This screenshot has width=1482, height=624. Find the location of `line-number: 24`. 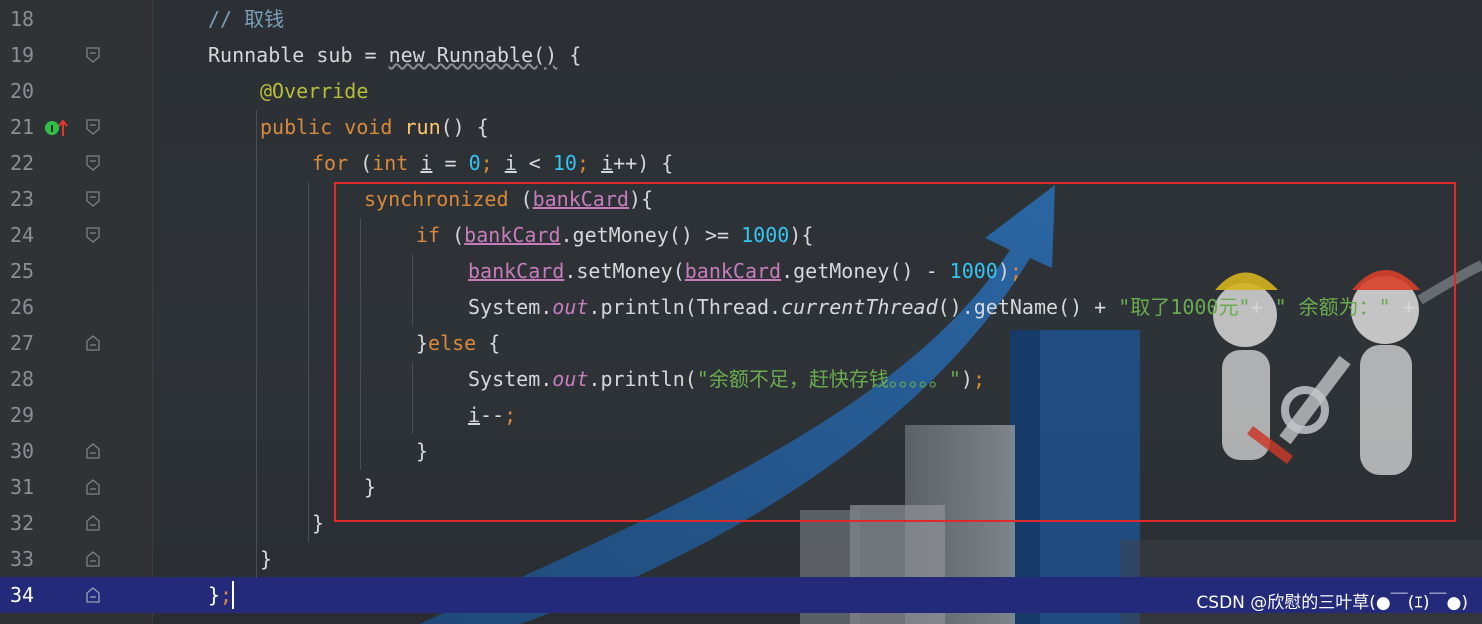

line-number: 24 is located at coordinates (30, 235).